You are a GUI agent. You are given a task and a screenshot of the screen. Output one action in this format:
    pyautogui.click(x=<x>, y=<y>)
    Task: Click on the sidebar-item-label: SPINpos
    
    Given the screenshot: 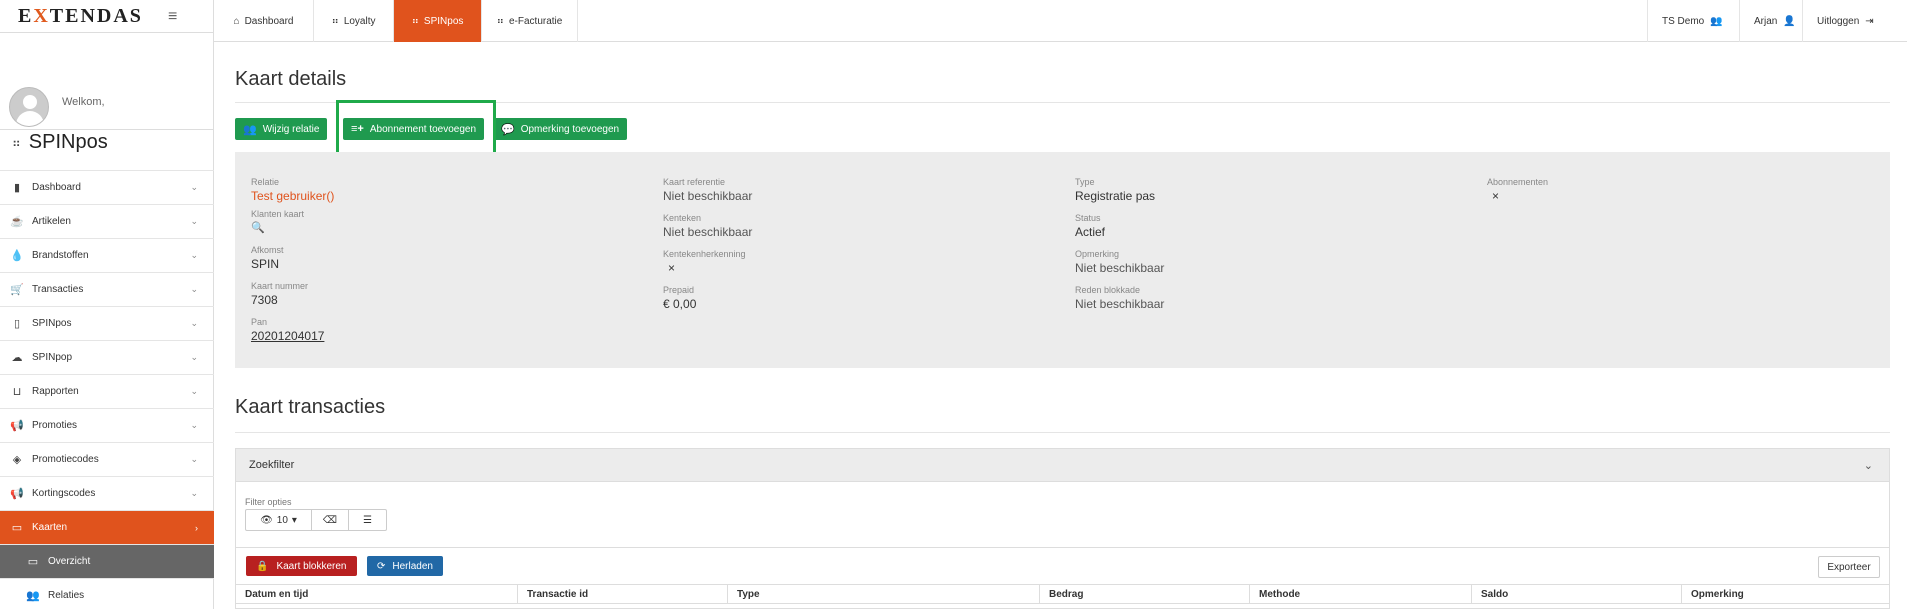 What is the action you would take?
    pyautogui.click(x=52, y=323)
    